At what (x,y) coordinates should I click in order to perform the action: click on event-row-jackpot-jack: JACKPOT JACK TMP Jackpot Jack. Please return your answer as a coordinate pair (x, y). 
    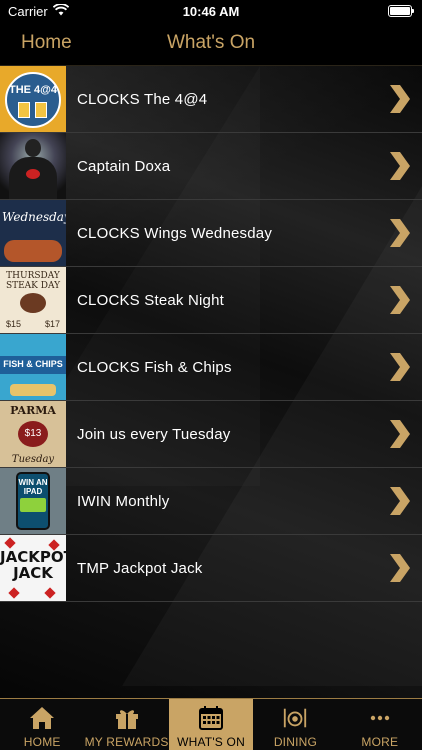
    Looking at the image, I should click on (211, 568).